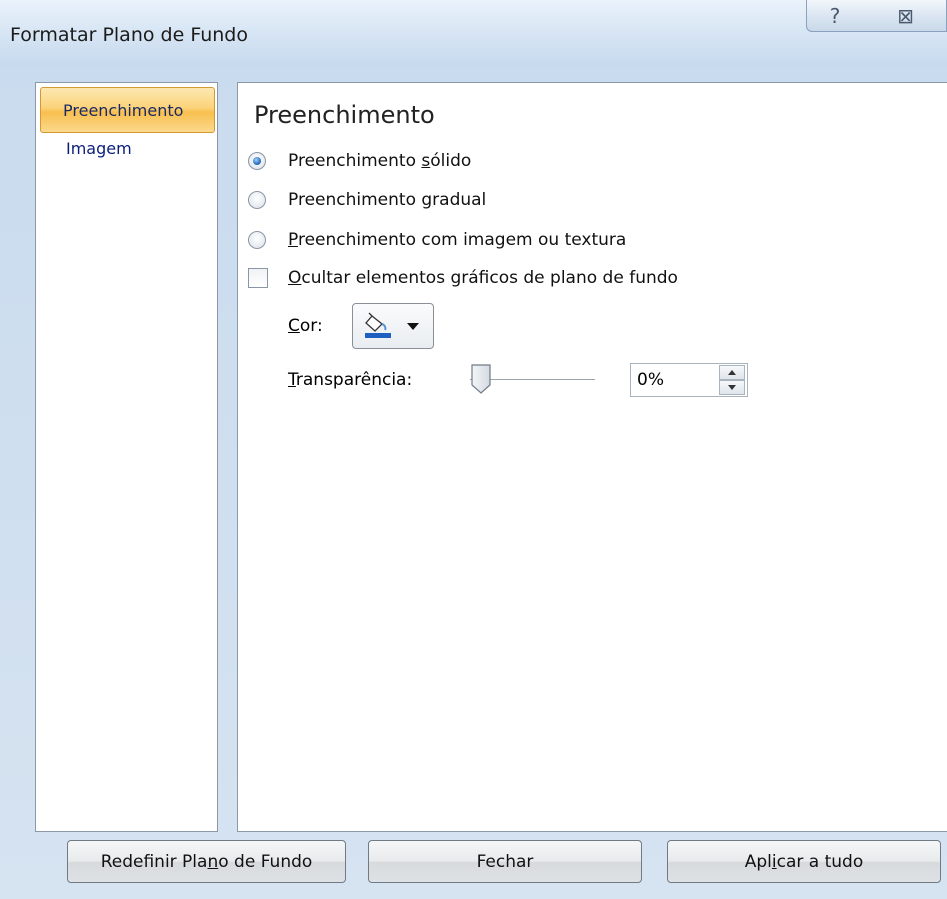  I want to click on section-title: Preenchimento, so click(344, 115).